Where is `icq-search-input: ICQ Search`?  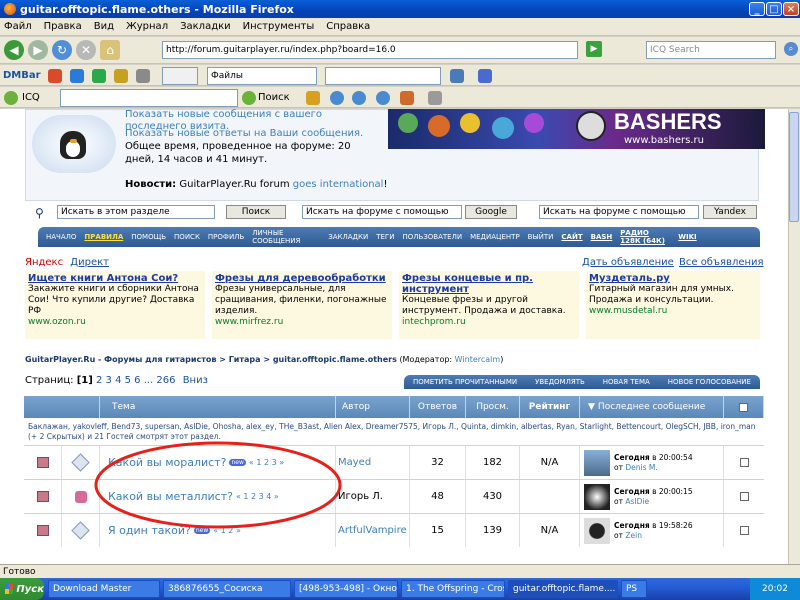
icq-search-input: ICQ Search is located at coordinates (711, 50).